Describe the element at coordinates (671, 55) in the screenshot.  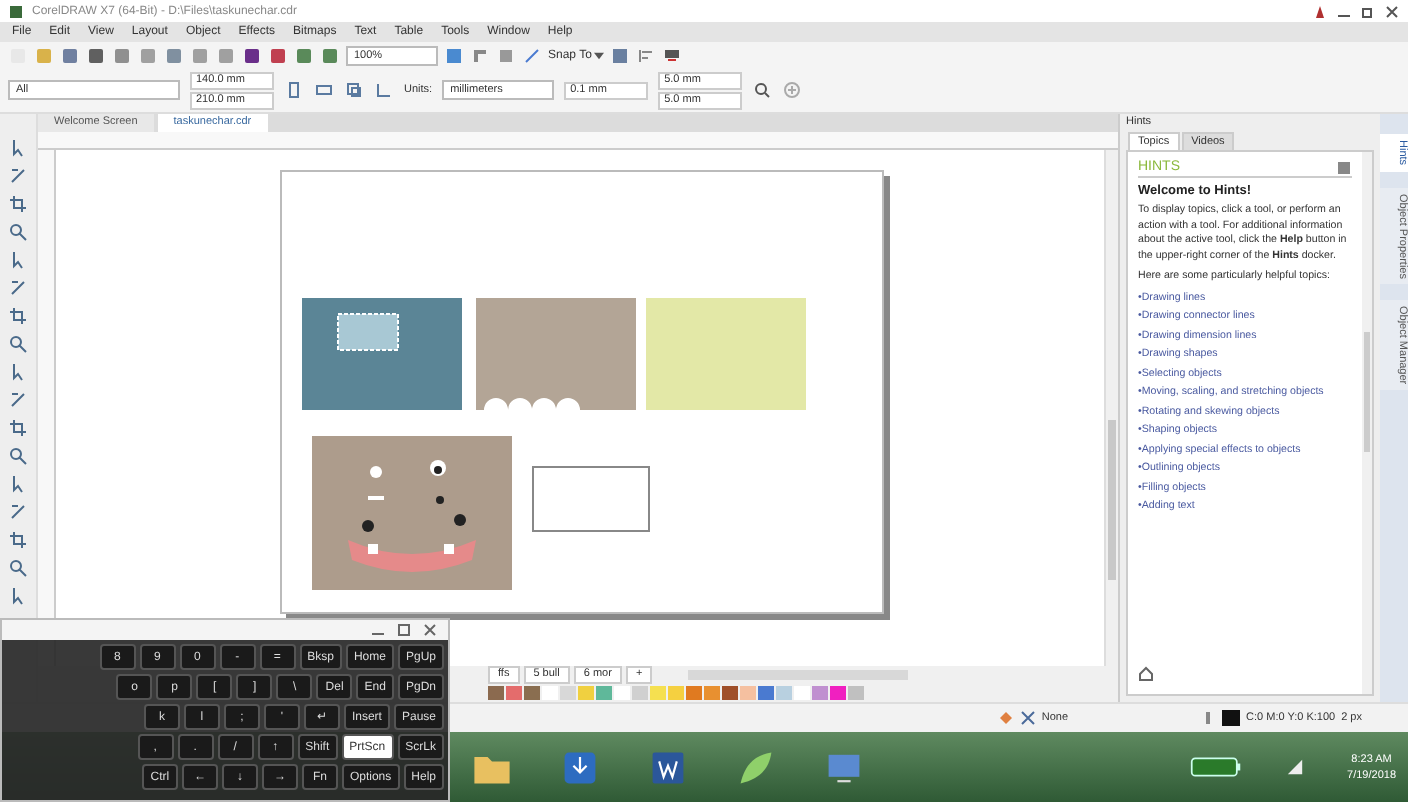
I see `monitor-icon` at that location.